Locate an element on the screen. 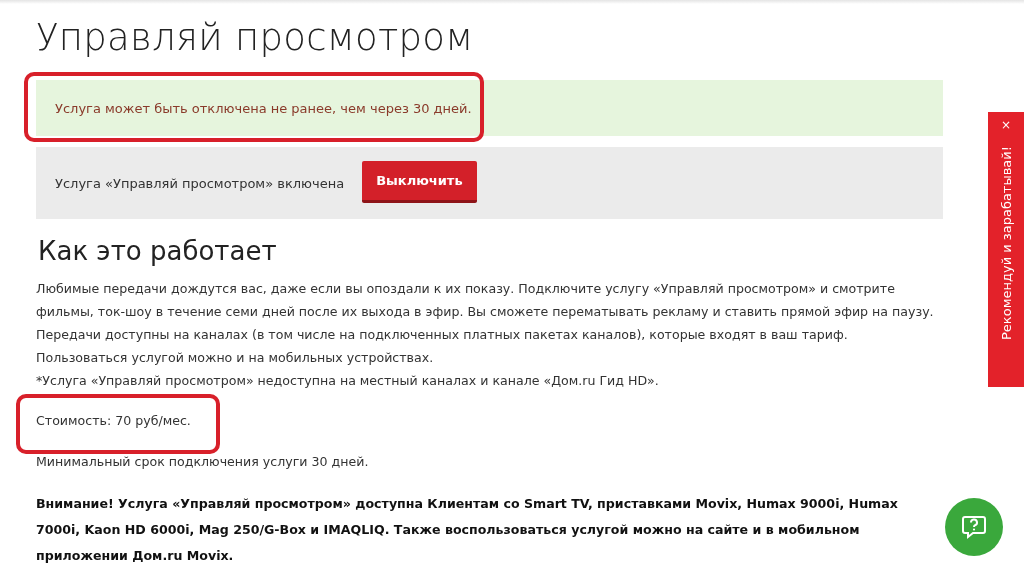 This screenshot has height=571, width=1024. chat-button is located at coordinates (974, 527).